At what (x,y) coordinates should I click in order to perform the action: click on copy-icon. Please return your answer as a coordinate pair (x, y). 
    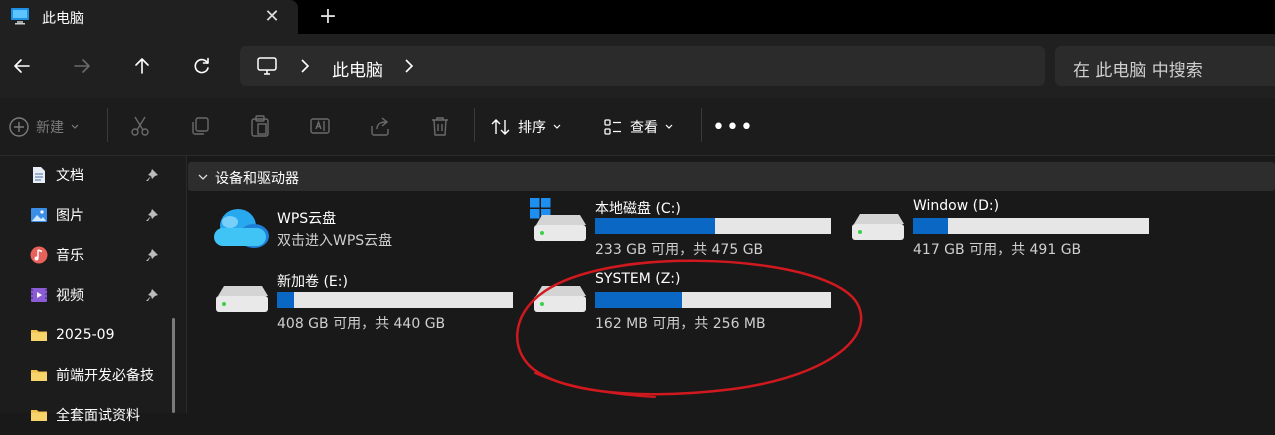
    Looking at the image, I should click on (200, 126).